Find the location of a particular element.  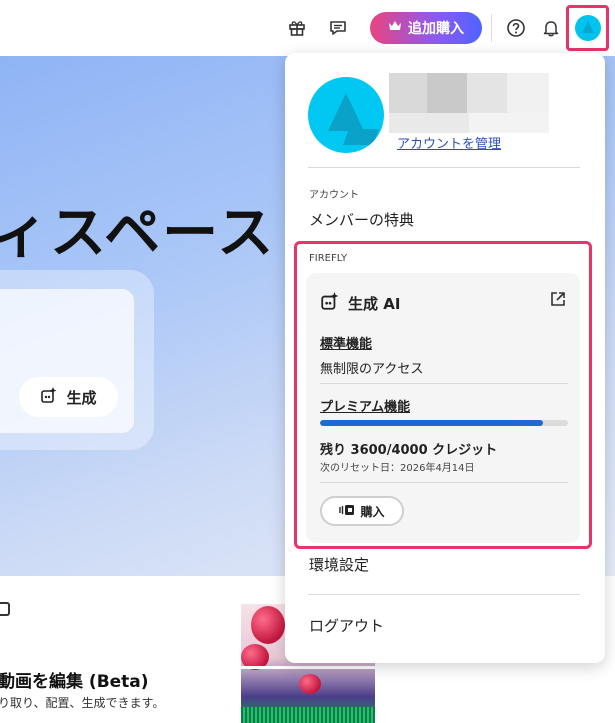

avatar is located at coordinates (587, 28).